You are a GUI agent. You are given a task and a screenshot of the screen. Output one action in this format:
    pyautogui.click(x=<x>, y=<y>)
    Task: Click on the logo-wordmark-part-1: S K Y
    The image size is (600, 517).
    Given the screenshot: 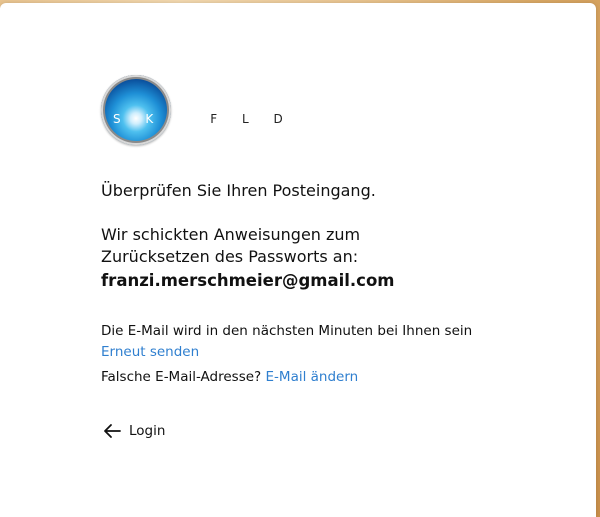 What is the action you would take?
    pyautogui.click(x=154, y=119)
    